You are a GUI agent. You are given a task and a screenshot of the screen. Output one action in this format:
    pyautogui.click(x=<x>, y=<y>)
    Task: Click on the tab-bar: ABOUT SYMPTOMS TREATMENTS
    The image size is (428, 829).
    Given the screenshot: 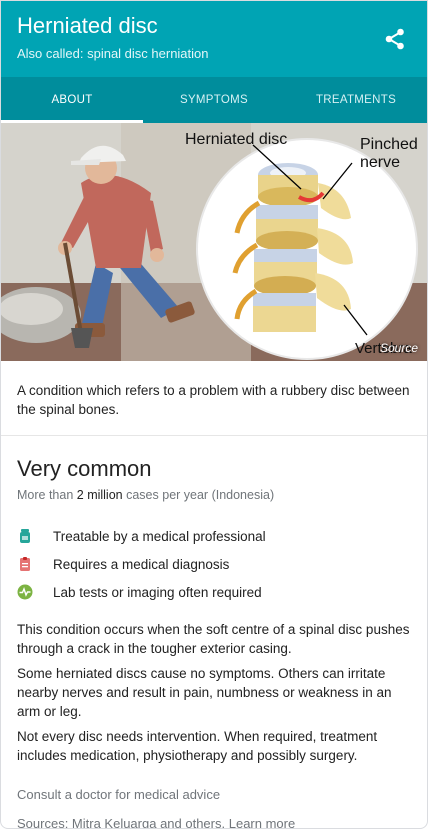 What is the action you would take?
    pyautogui.click(x=214, y=100)
    